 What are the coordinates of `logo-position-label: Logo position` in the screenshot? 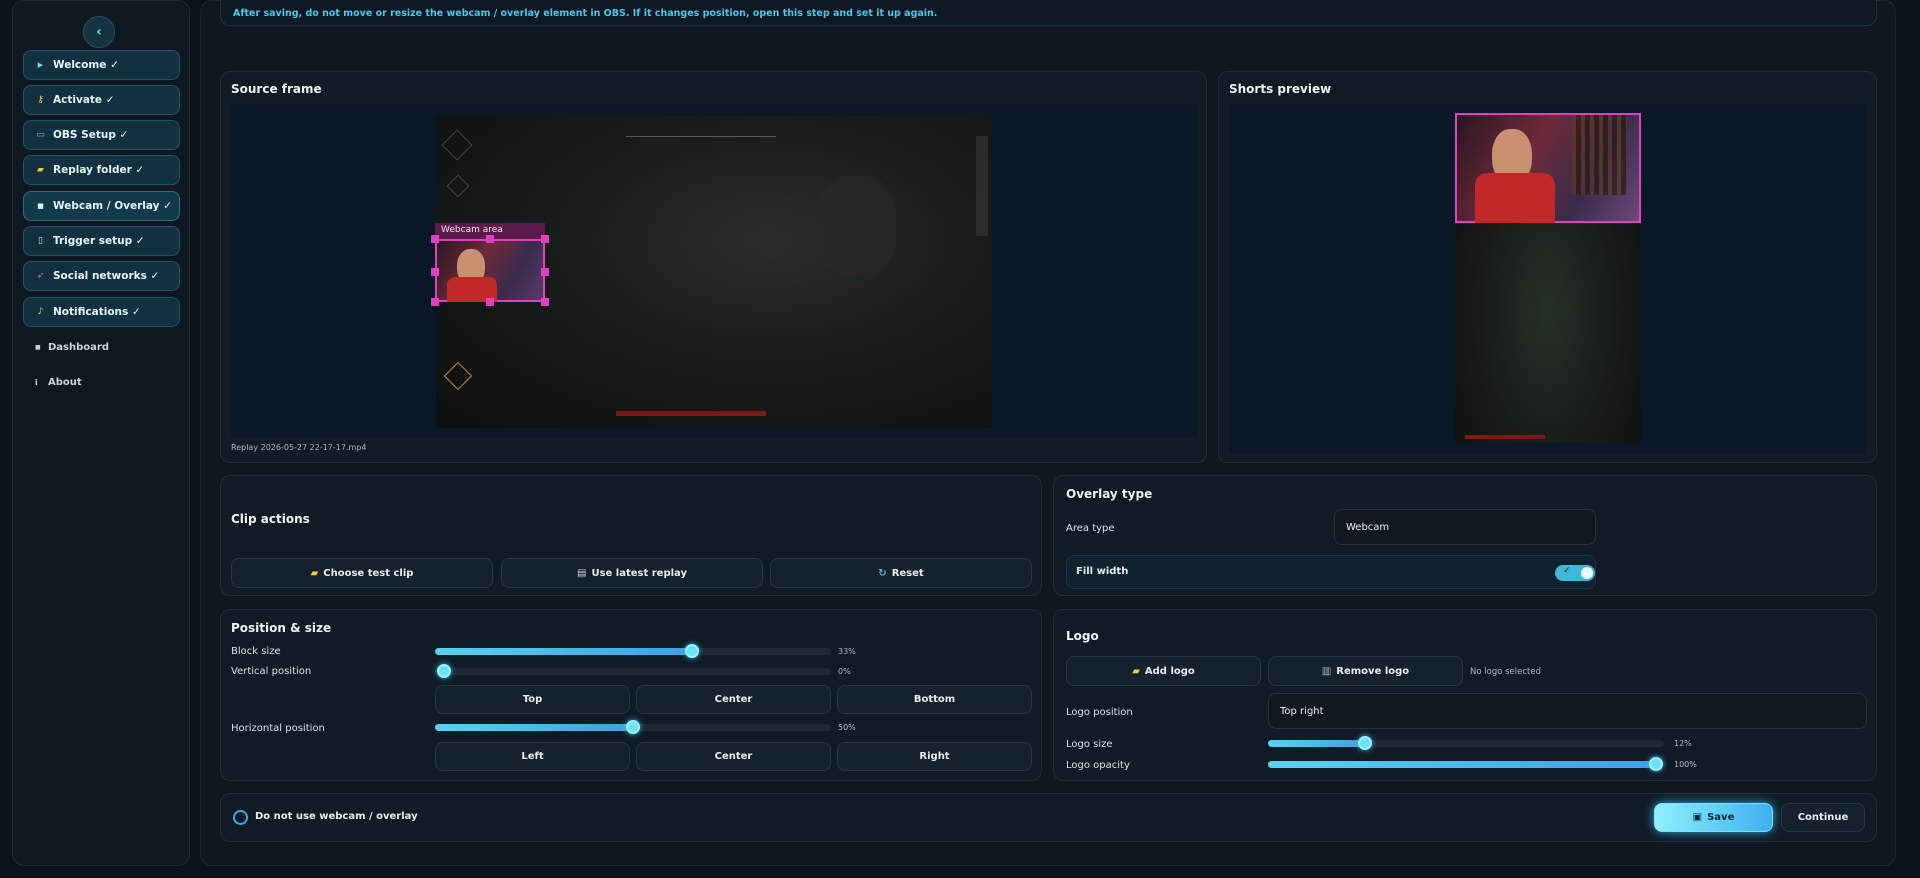 It's located at (1099, 712).